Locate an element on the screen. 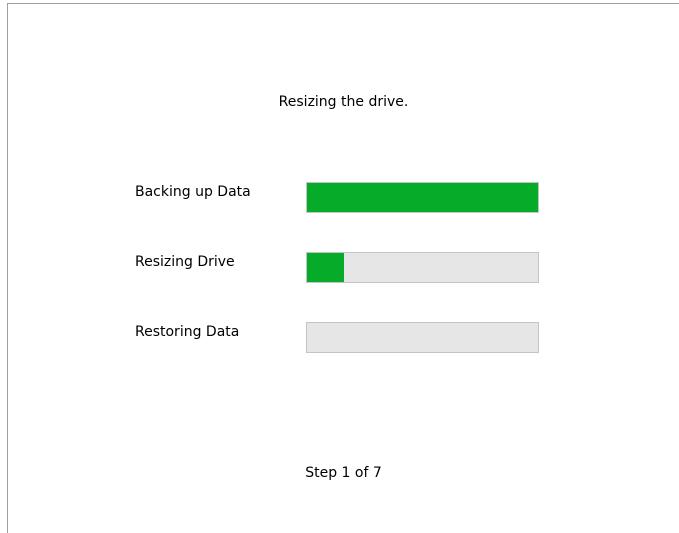 Image resolution: width=679 pixels, height=533 pixels. progress-bar-backup is located at coordinates (422, 197).